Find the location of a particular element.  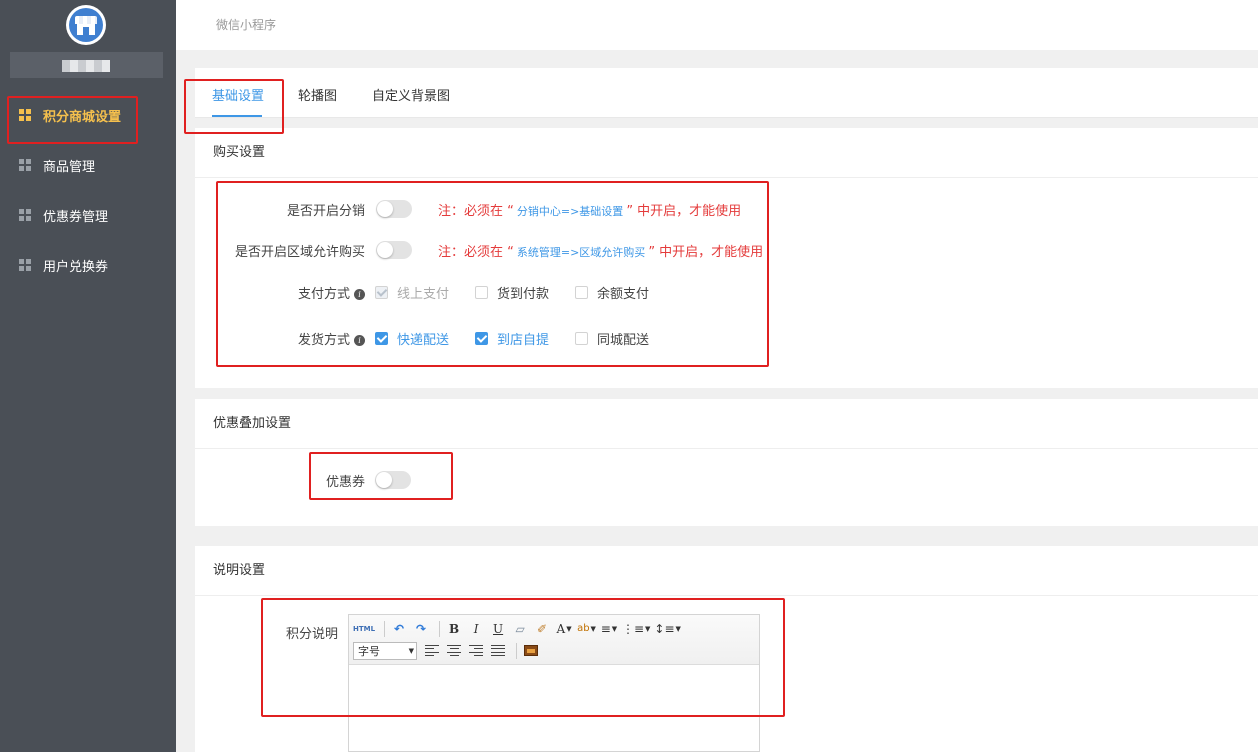

region-label: 是否开启区域允许购买 is located at coordinates (299, 252).